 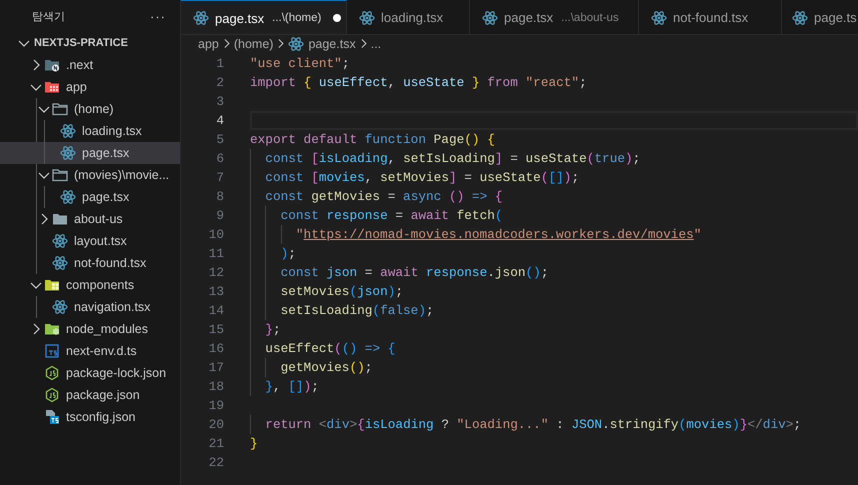 What do you see at coordinates (372, 140) in the screenshot?
I see `code-line: export default function Page() {` at bounding box center [372, 140].